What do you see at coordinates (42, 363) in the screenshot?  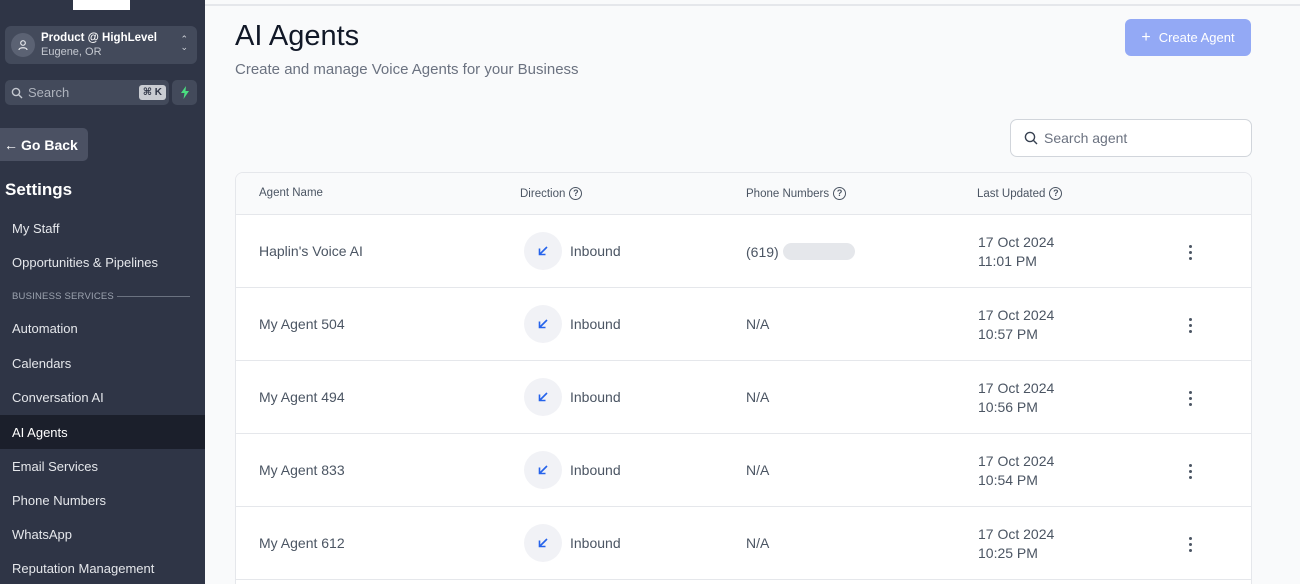 I see `sidebar-item-label: Calendars` at bounding box center [42, 363].